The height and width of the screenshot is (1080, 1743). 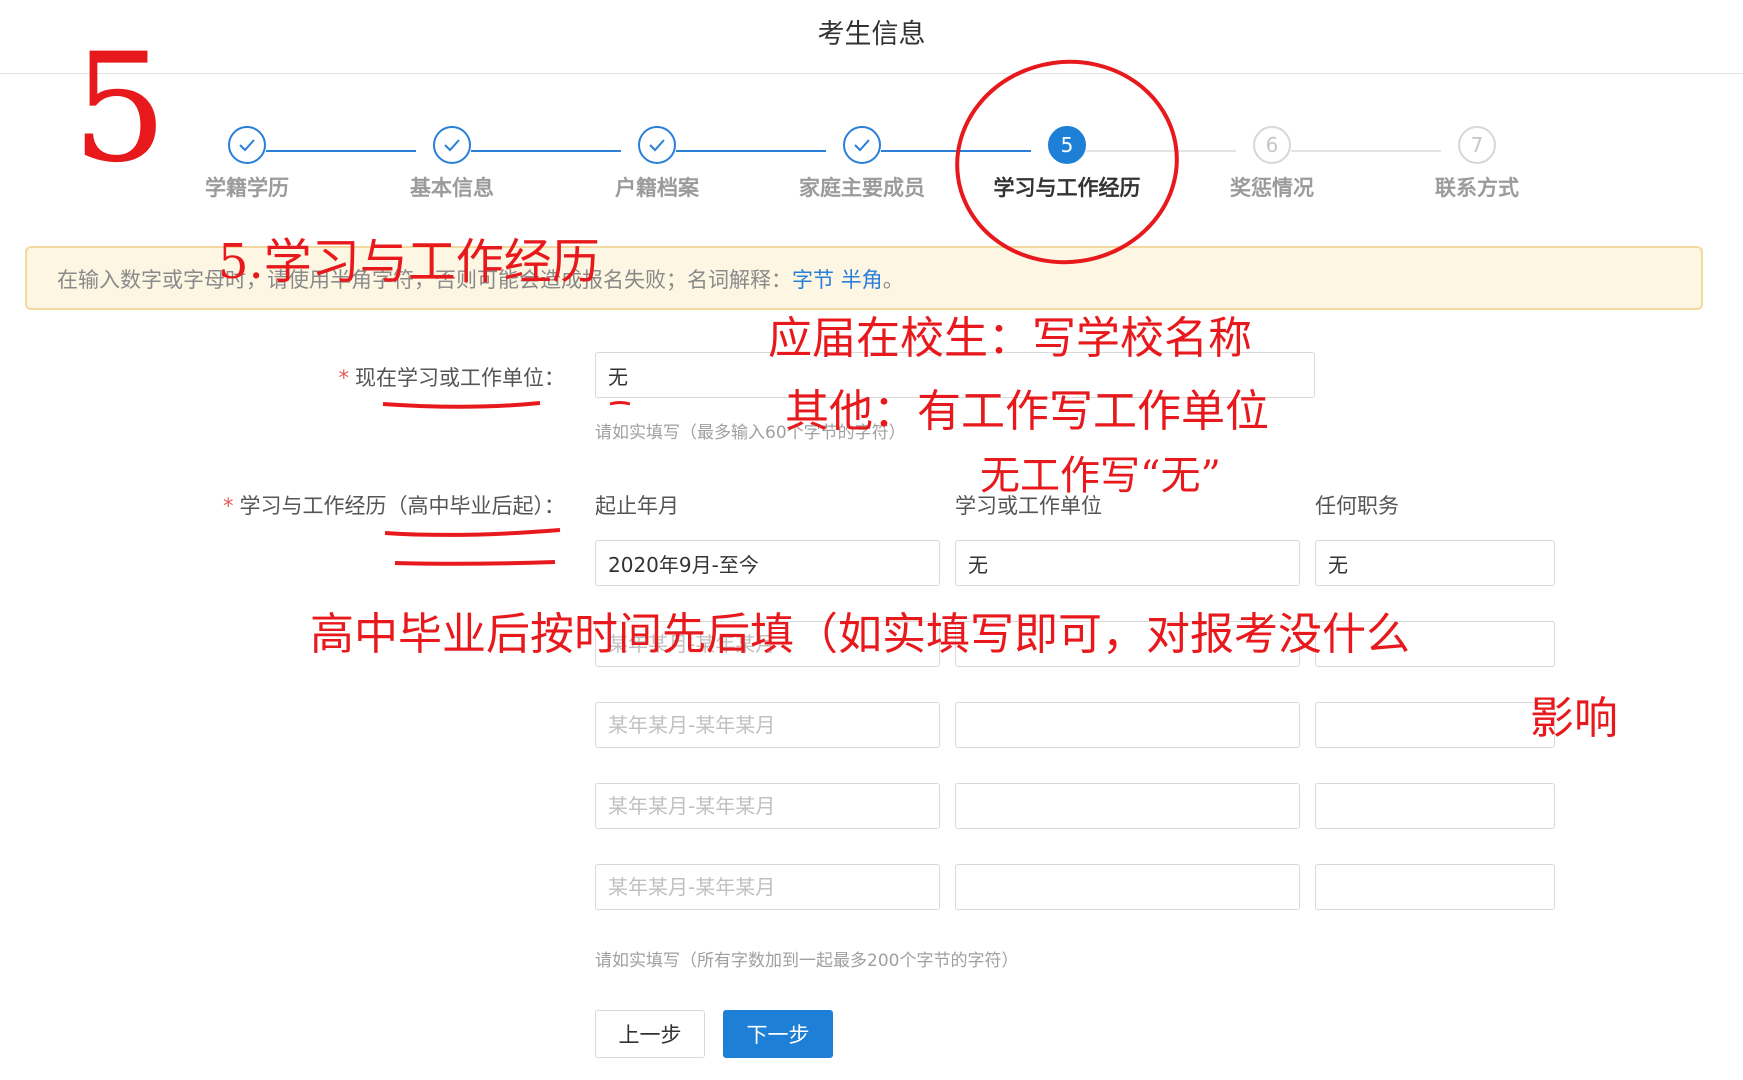 I want to click on half-width-link: 半角, so click(x=862, y=280).